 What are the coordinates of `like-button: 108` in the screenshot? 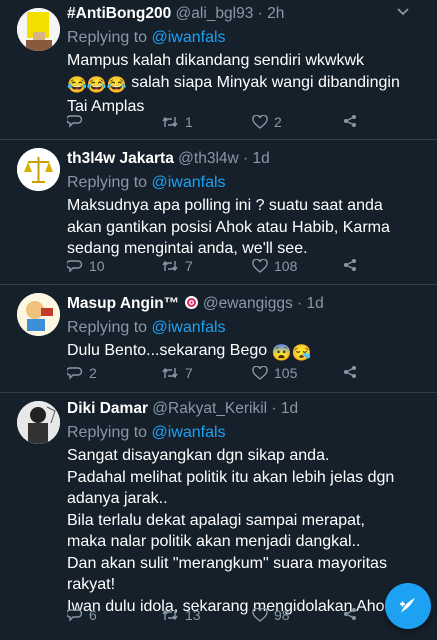 It's located at (274, 266).